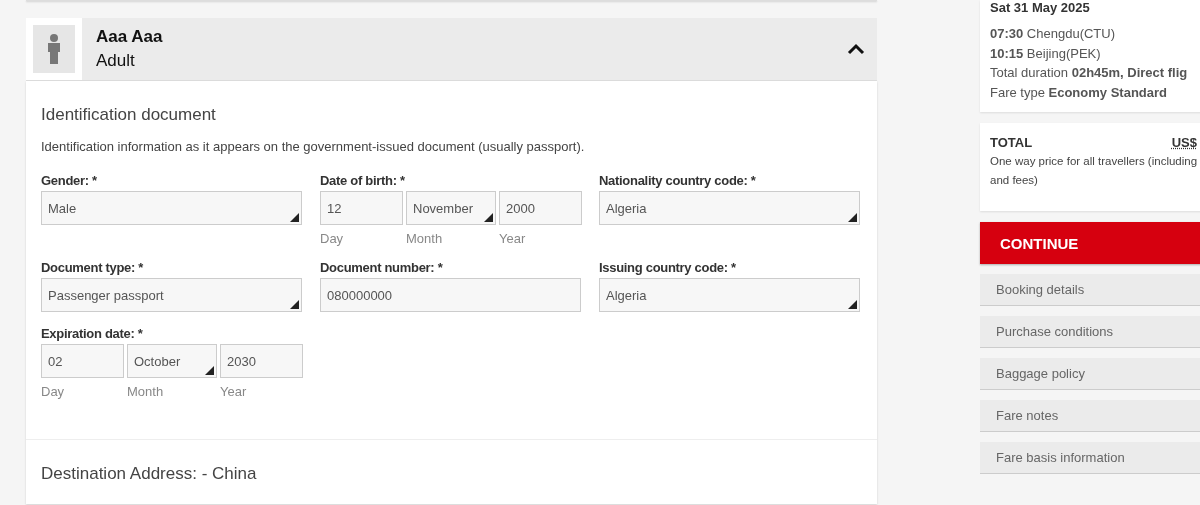 The height and width of the screenshot is (505, 1200). What do you see at coordinates (92, 333) in the screenshot?
I see `field-label: Expiration date: *` at bounding box center [92, 333].